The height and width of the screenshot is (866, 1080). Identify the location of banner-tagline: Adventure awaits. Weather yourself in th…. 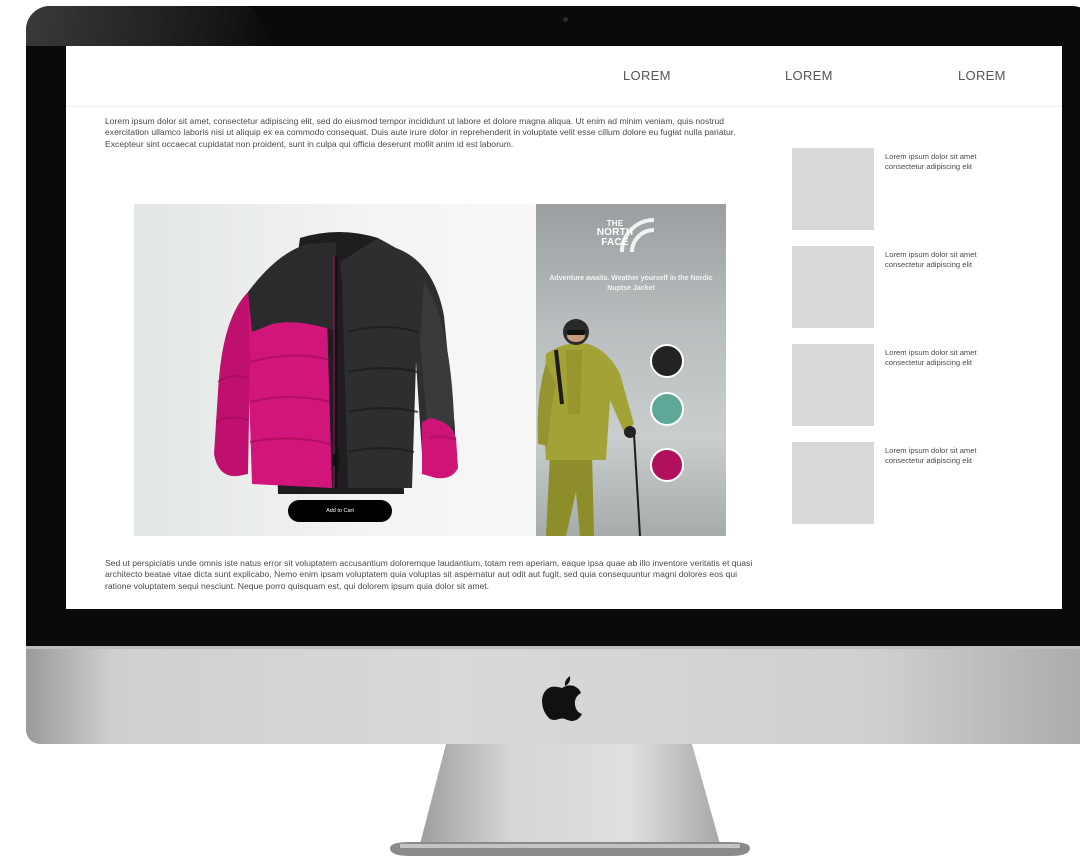
(631, 283).